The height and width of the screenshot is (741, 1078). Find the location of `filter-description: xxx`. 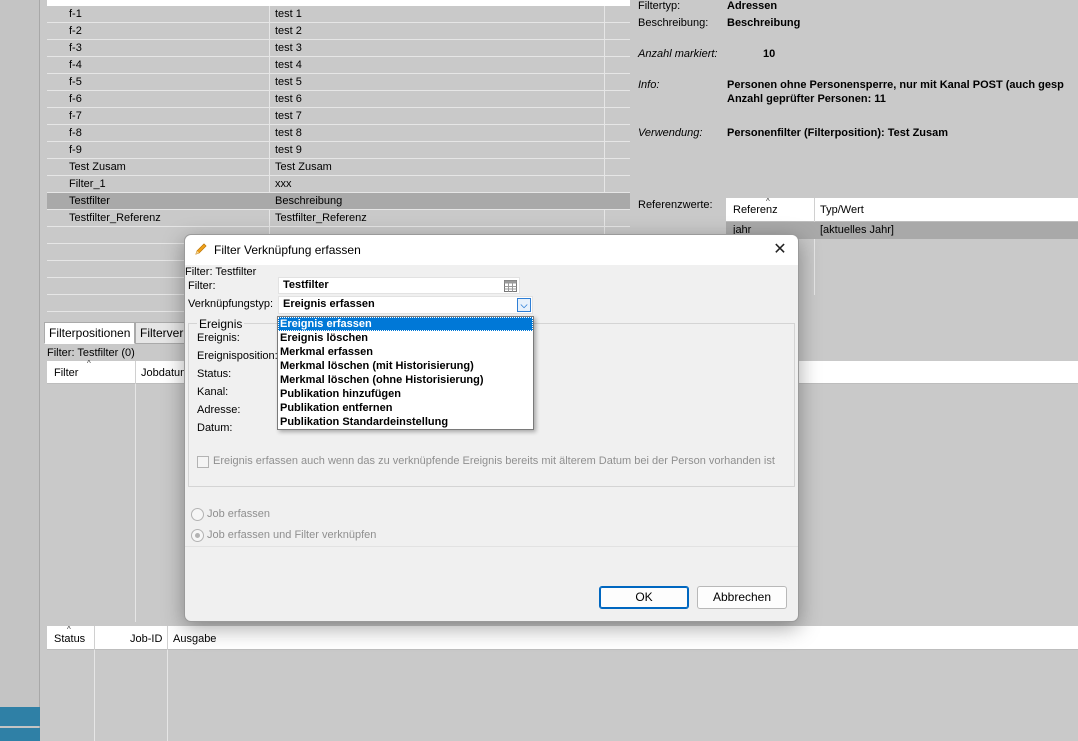

filter-description: xxx is located at coordinates (283, 184).